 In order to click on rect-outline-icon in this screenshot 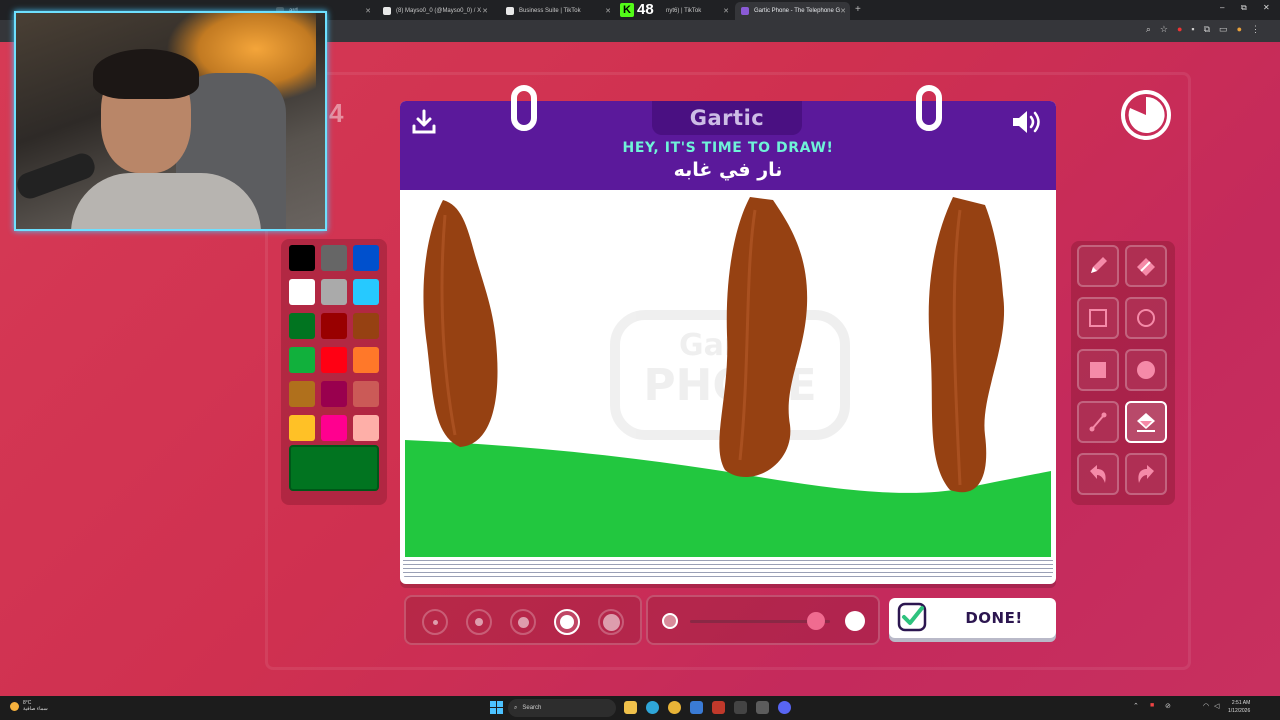, I will do `click(1098, 318)`.